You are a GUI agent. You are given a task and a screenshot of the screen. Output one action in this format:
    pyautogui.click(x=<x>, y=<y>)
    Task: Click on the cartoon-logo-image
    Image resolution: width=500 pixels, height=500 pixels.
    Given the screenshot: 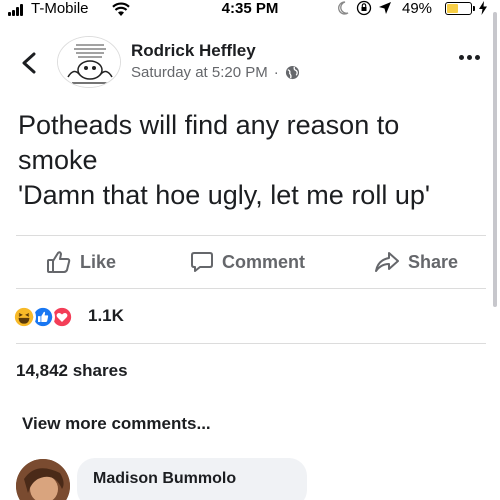 What is the action you would take?
    pyautogui.click(x=89, y=62)
    